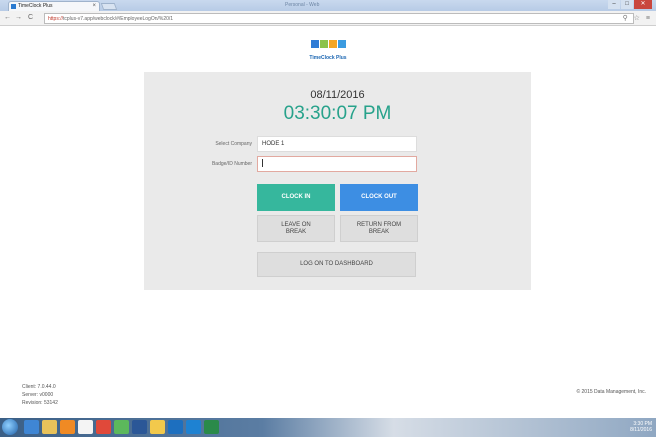 This screenshot has height=437, width=656. Describe the element at coordinates (328, 427) in the screenshot. I see `windows-taskbar: 3:30 PM 8/11/2016` at that location.